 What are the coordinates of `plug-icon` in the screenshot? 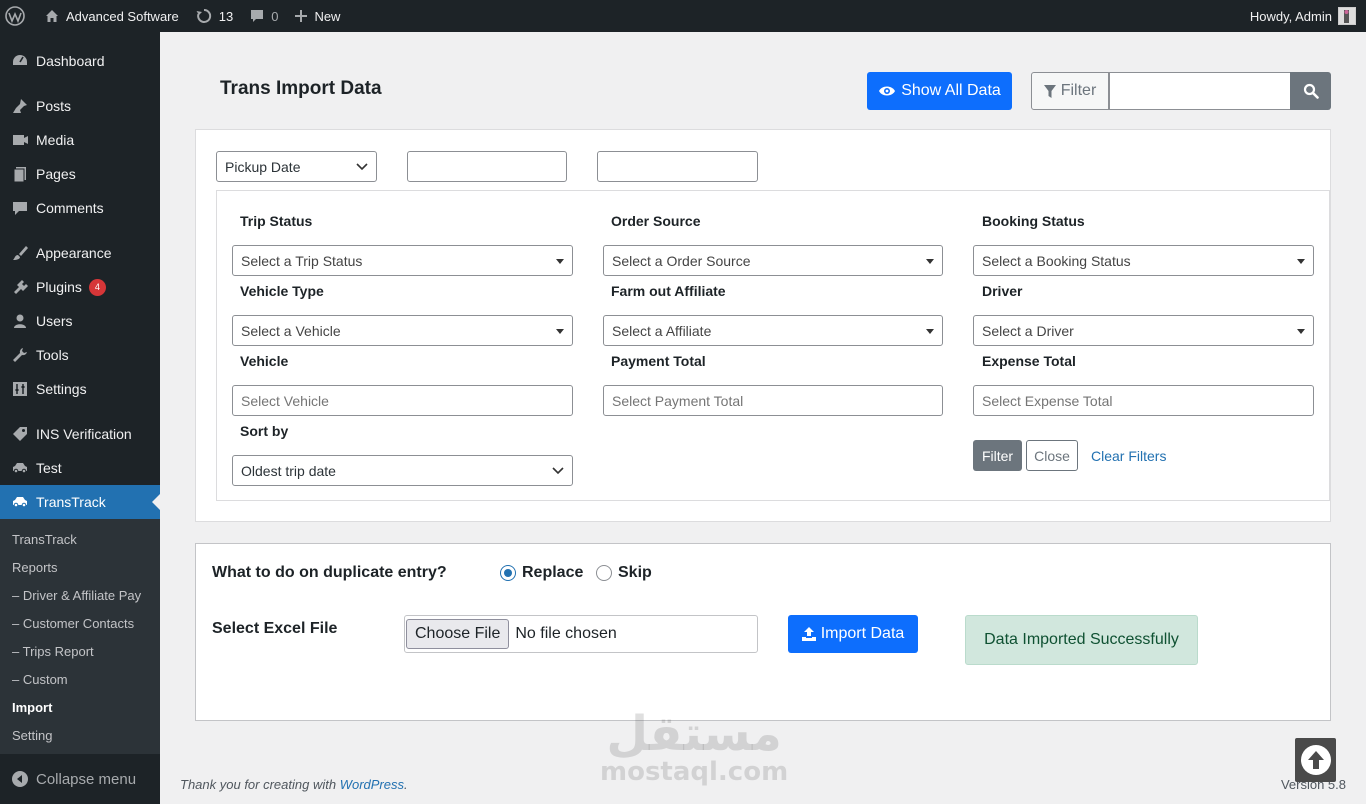 It's located at (20, 287).